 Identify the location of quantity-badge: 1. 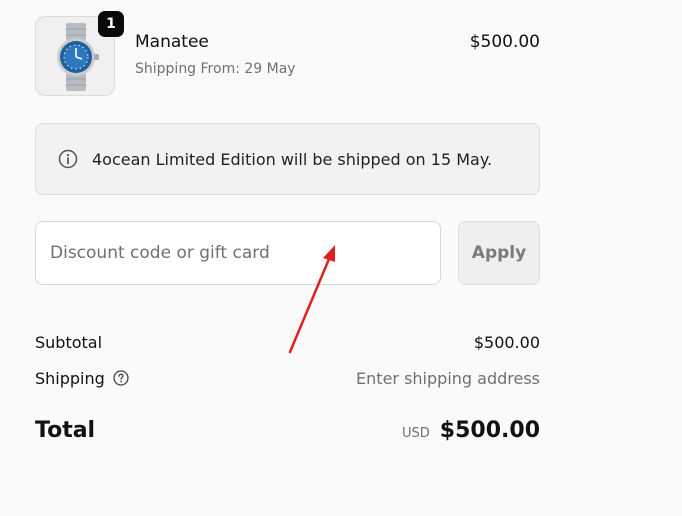
(111, 24).